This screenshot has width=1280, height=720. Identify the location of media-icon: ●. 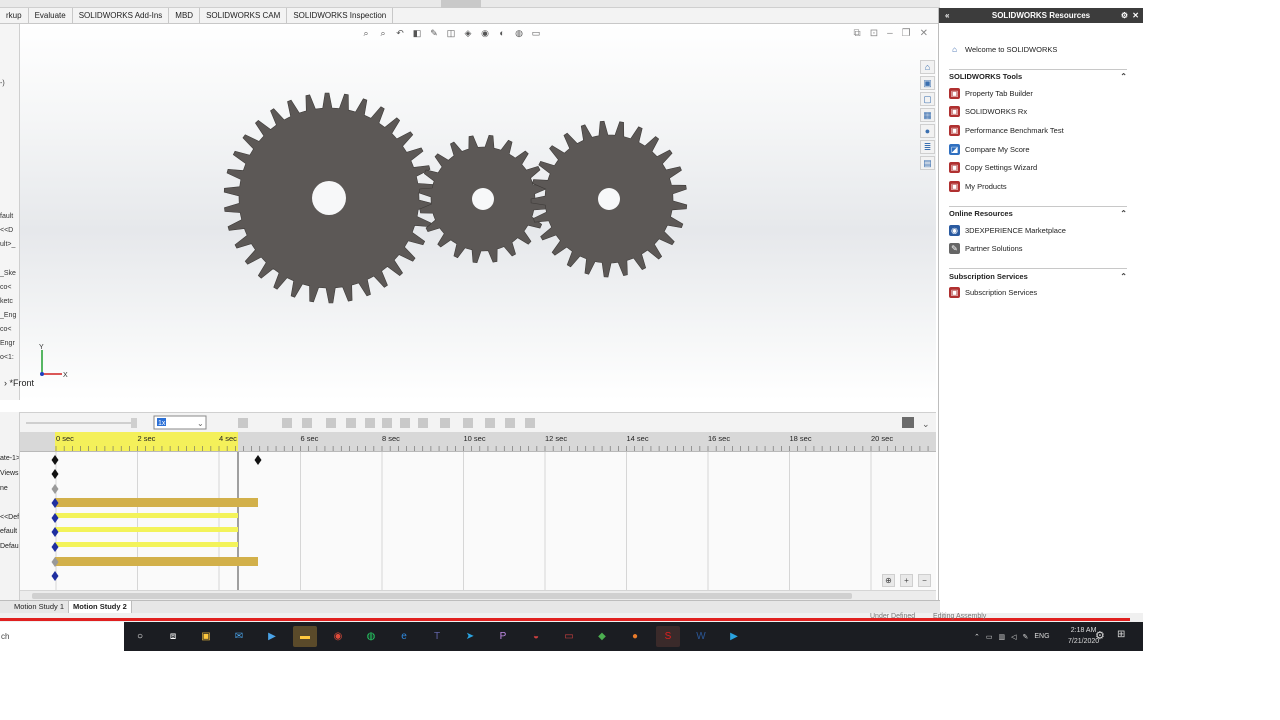
(635, 636).